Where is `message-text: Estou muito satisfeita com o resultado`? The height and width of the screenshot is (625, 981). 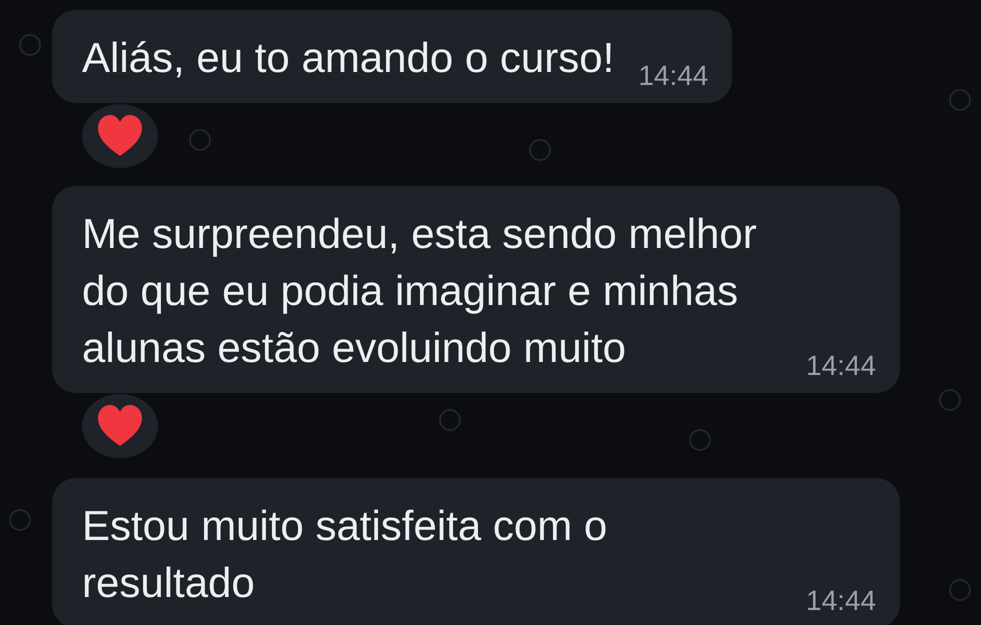 message-text: Estou muito satisfeita com o resultado is located at coordinates (345, 554).